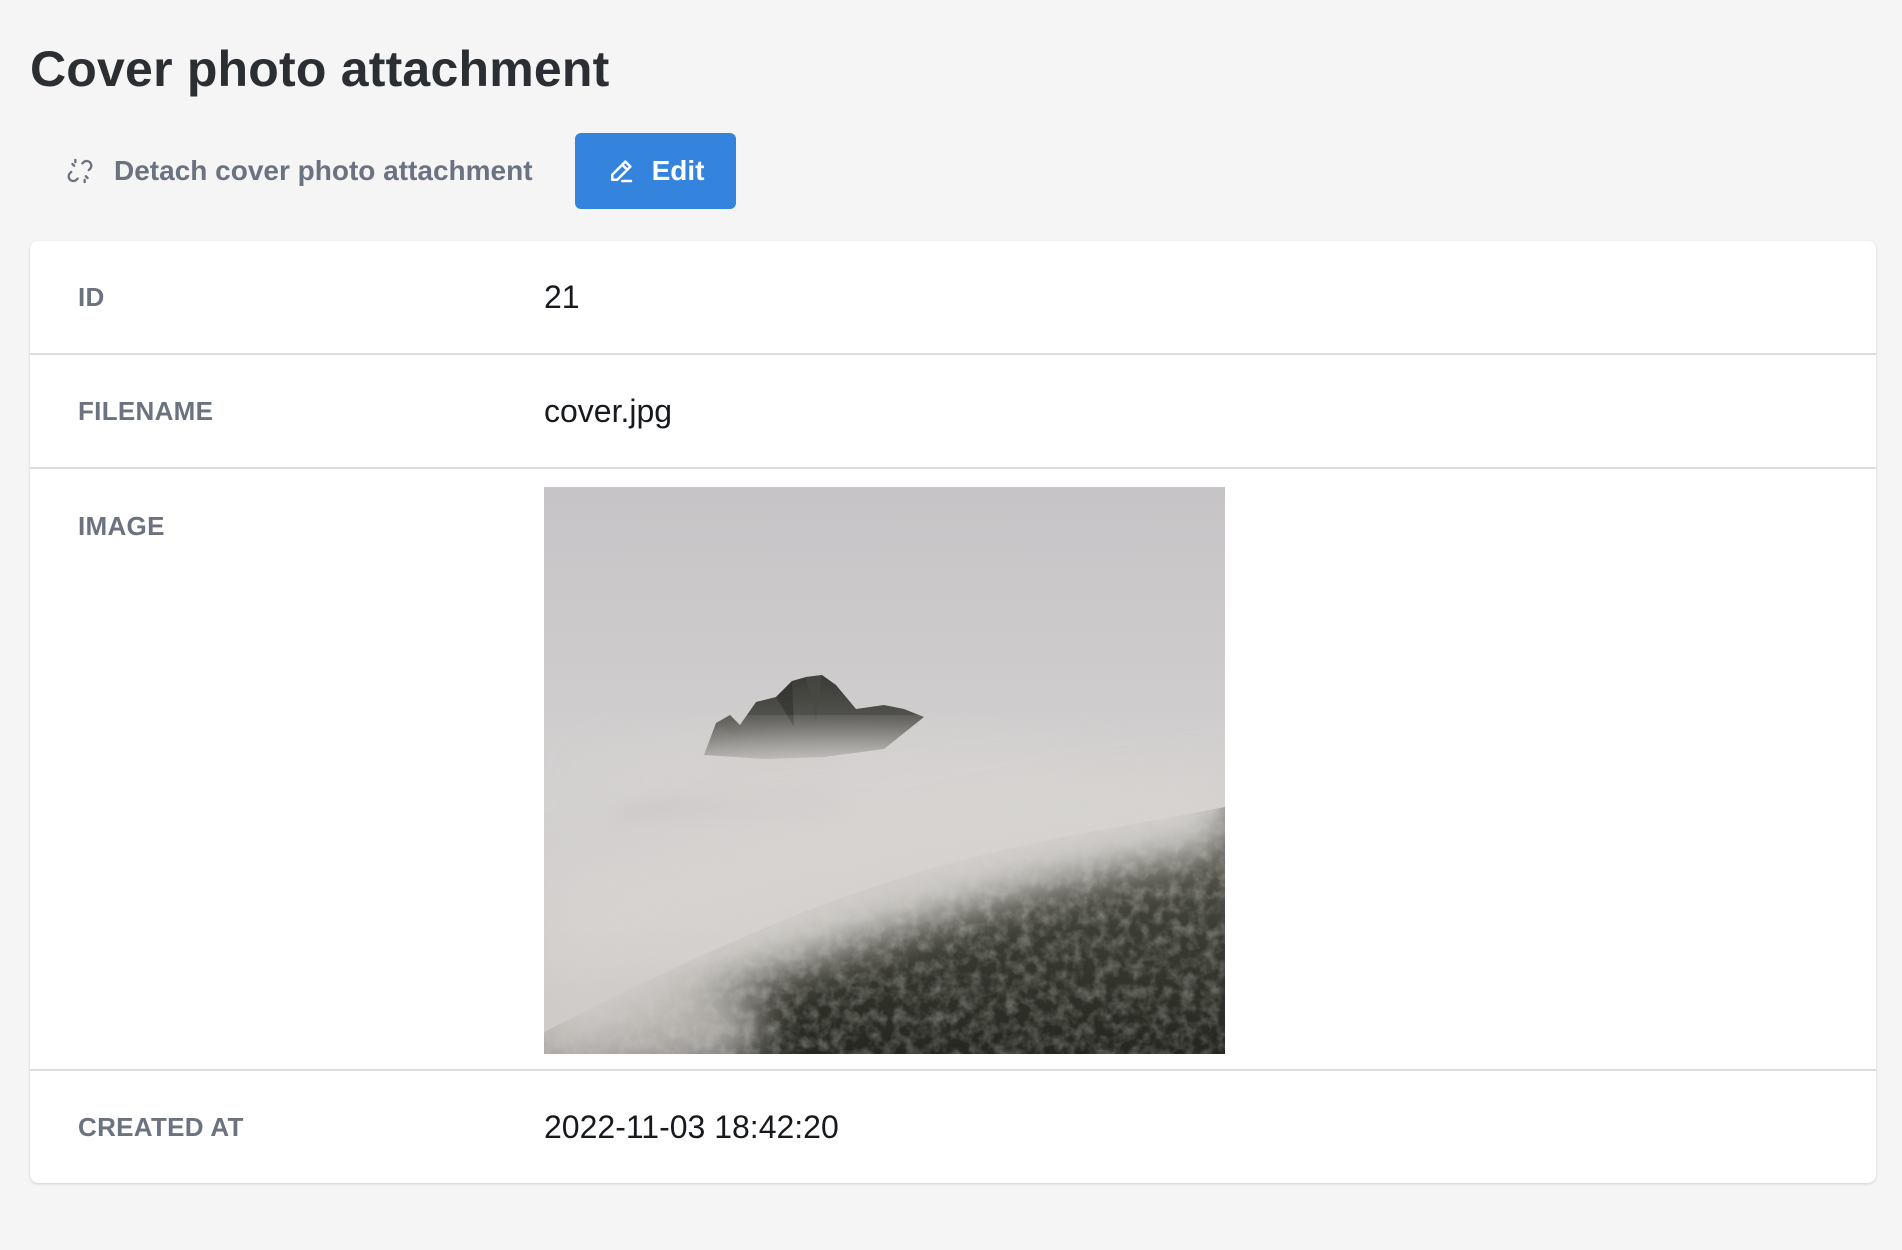 This screenshot has width=1902, height=1250. I want to click on page-title: Cover photo attachment, so click(320, 69).